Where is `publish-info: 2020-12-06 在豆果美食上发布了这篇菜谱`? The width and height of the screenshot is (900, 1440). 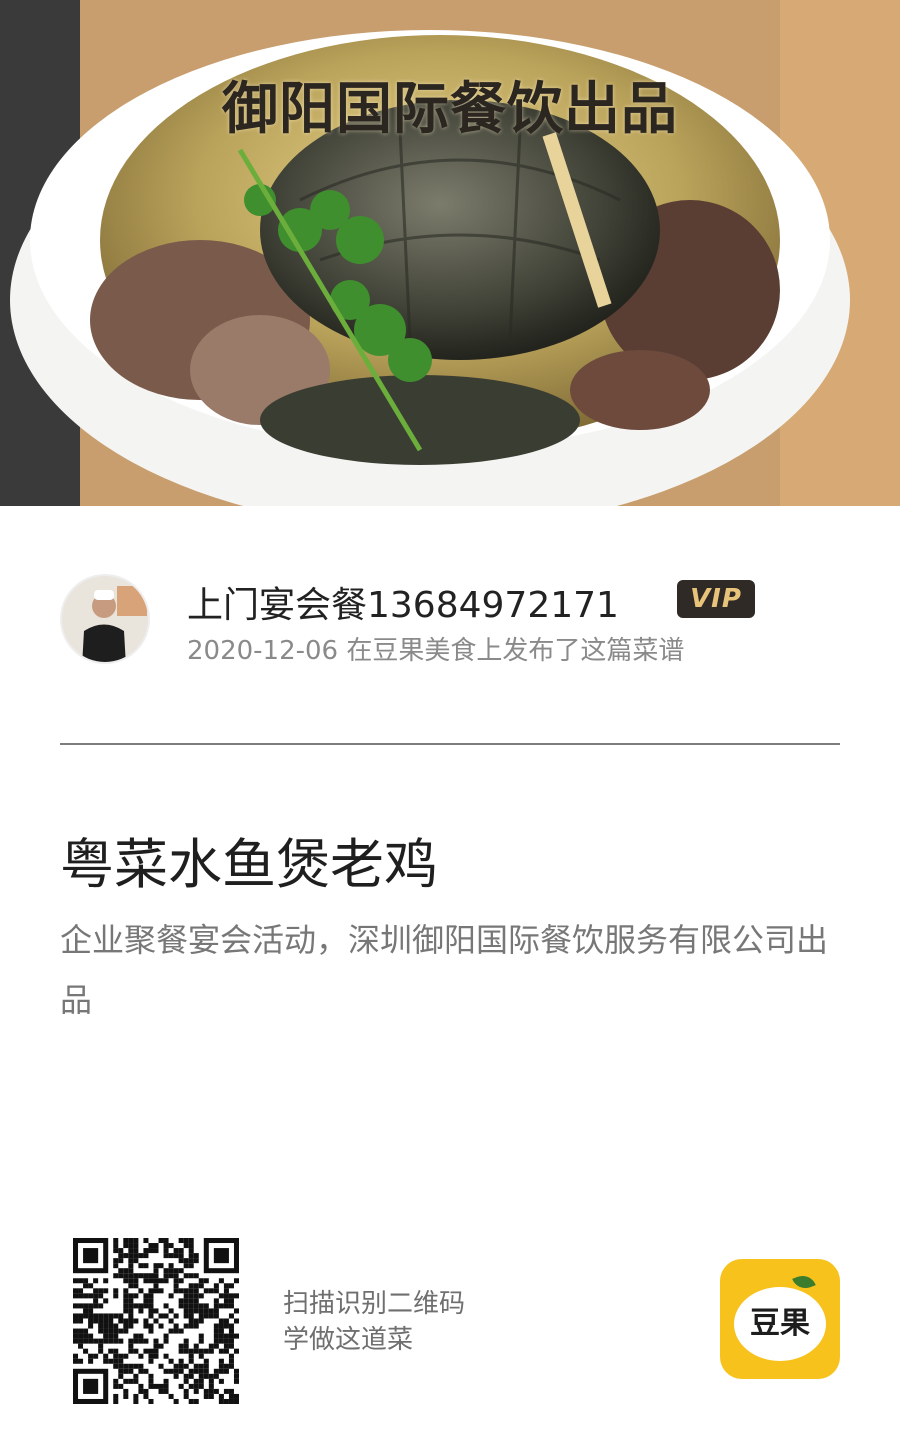
publish-info: 2020-12-06 在豆果美食上发布了这篇菜谱 is located at coordinates (435, 648).